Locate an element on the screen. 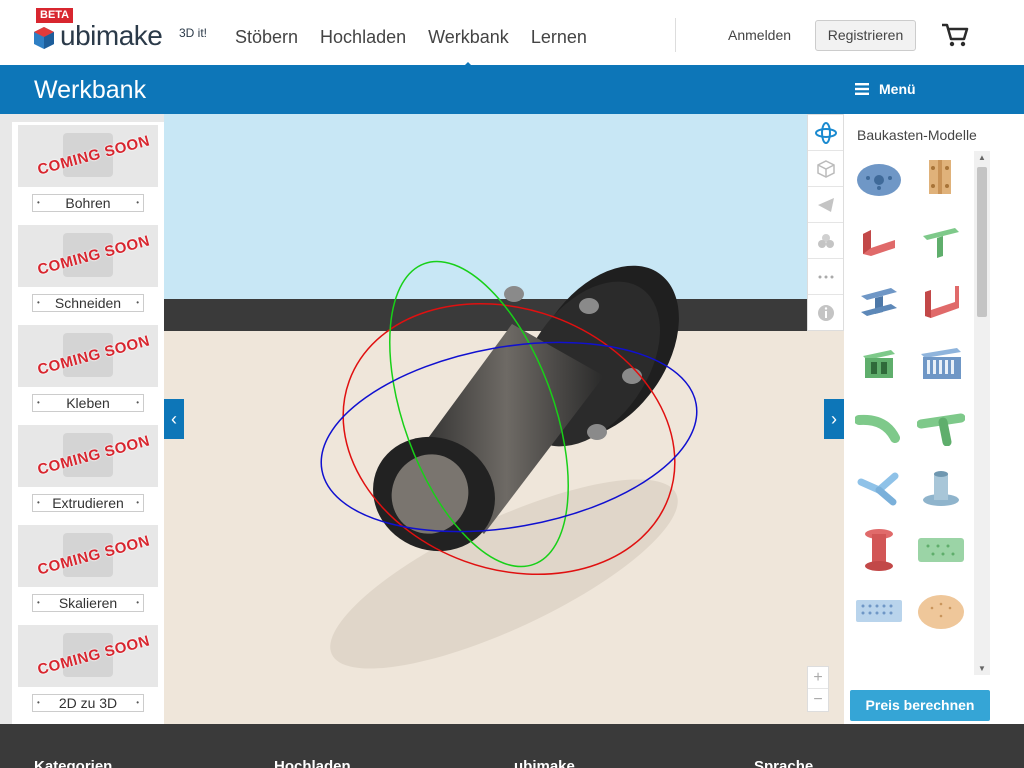 This screenshot has width=1024, height=768. tool-skalieren: COMING SOON Skalieren is located at coordinates (88, 568).